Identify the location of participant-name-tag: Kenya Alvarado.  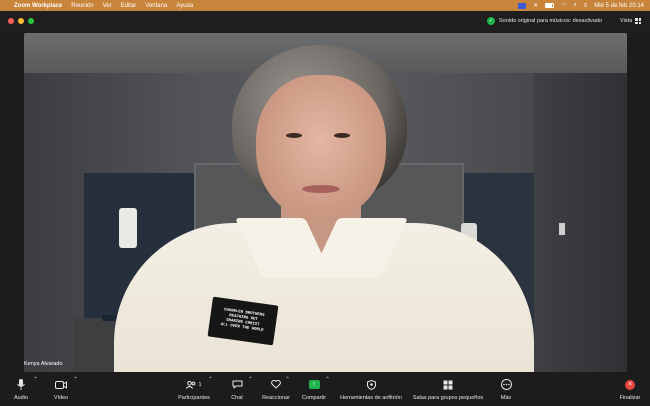
(43, 364).